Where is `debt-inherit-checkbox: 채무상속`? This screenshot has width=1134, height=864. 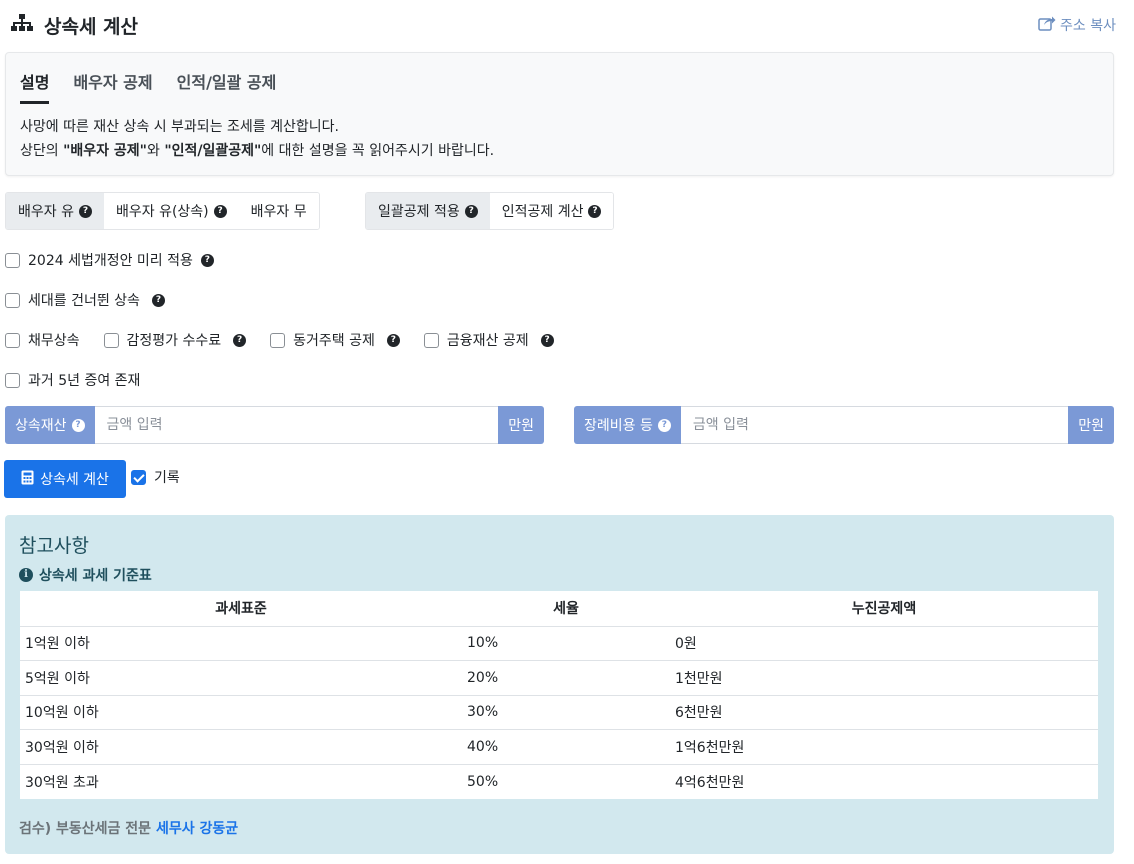
debt-inherit-checkbox: 채무상속 is located at coordinates (42, 340).